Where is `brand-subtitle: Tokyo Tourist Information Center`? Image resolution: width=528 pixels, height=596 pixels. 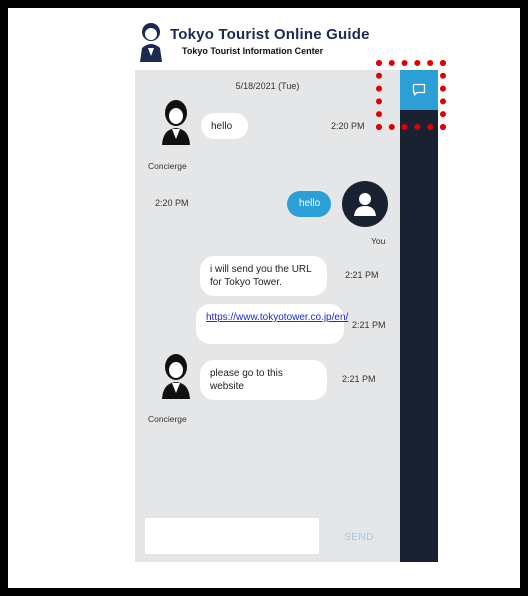
brand-subtitle: Tokyo Tourist Information Center is located at coordinates (253, 51).